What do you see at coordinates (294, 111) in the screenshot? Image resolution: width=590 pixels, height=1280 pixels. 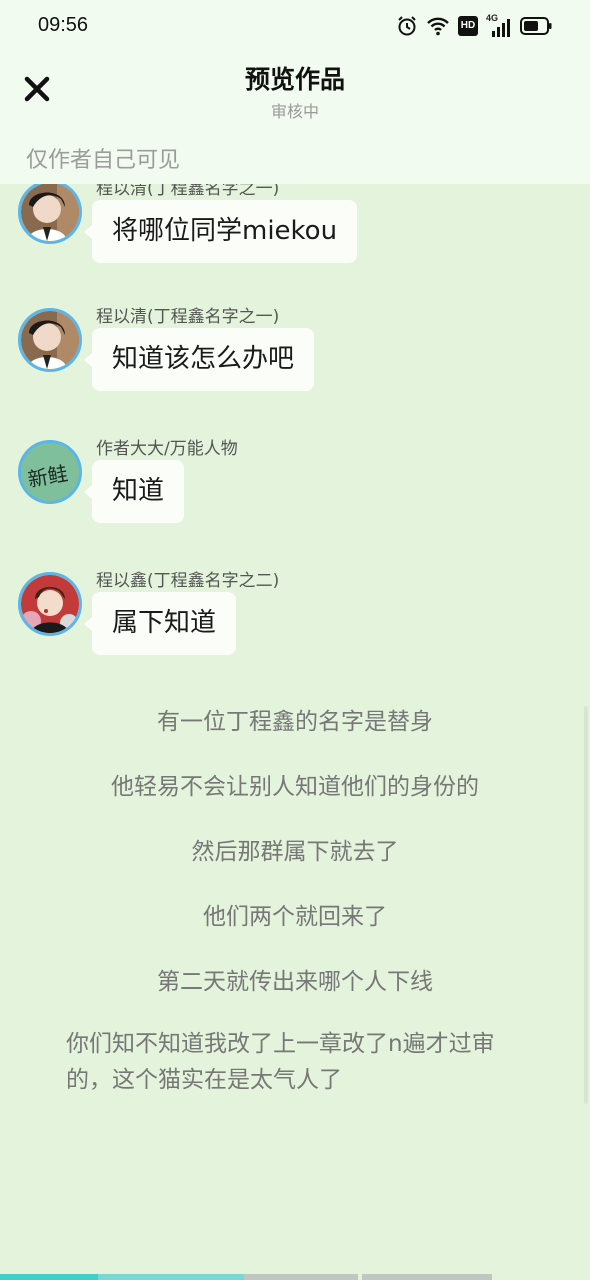 I see `review-status: 审核中` at bounding box center [294, 111].